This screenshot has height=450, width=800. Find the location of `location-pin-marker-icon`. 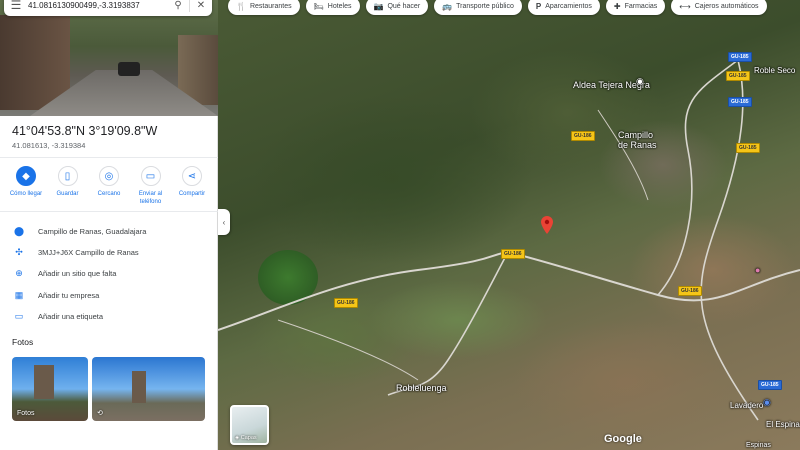

location-pin-marker-icon is located at coordinates (547, 225).